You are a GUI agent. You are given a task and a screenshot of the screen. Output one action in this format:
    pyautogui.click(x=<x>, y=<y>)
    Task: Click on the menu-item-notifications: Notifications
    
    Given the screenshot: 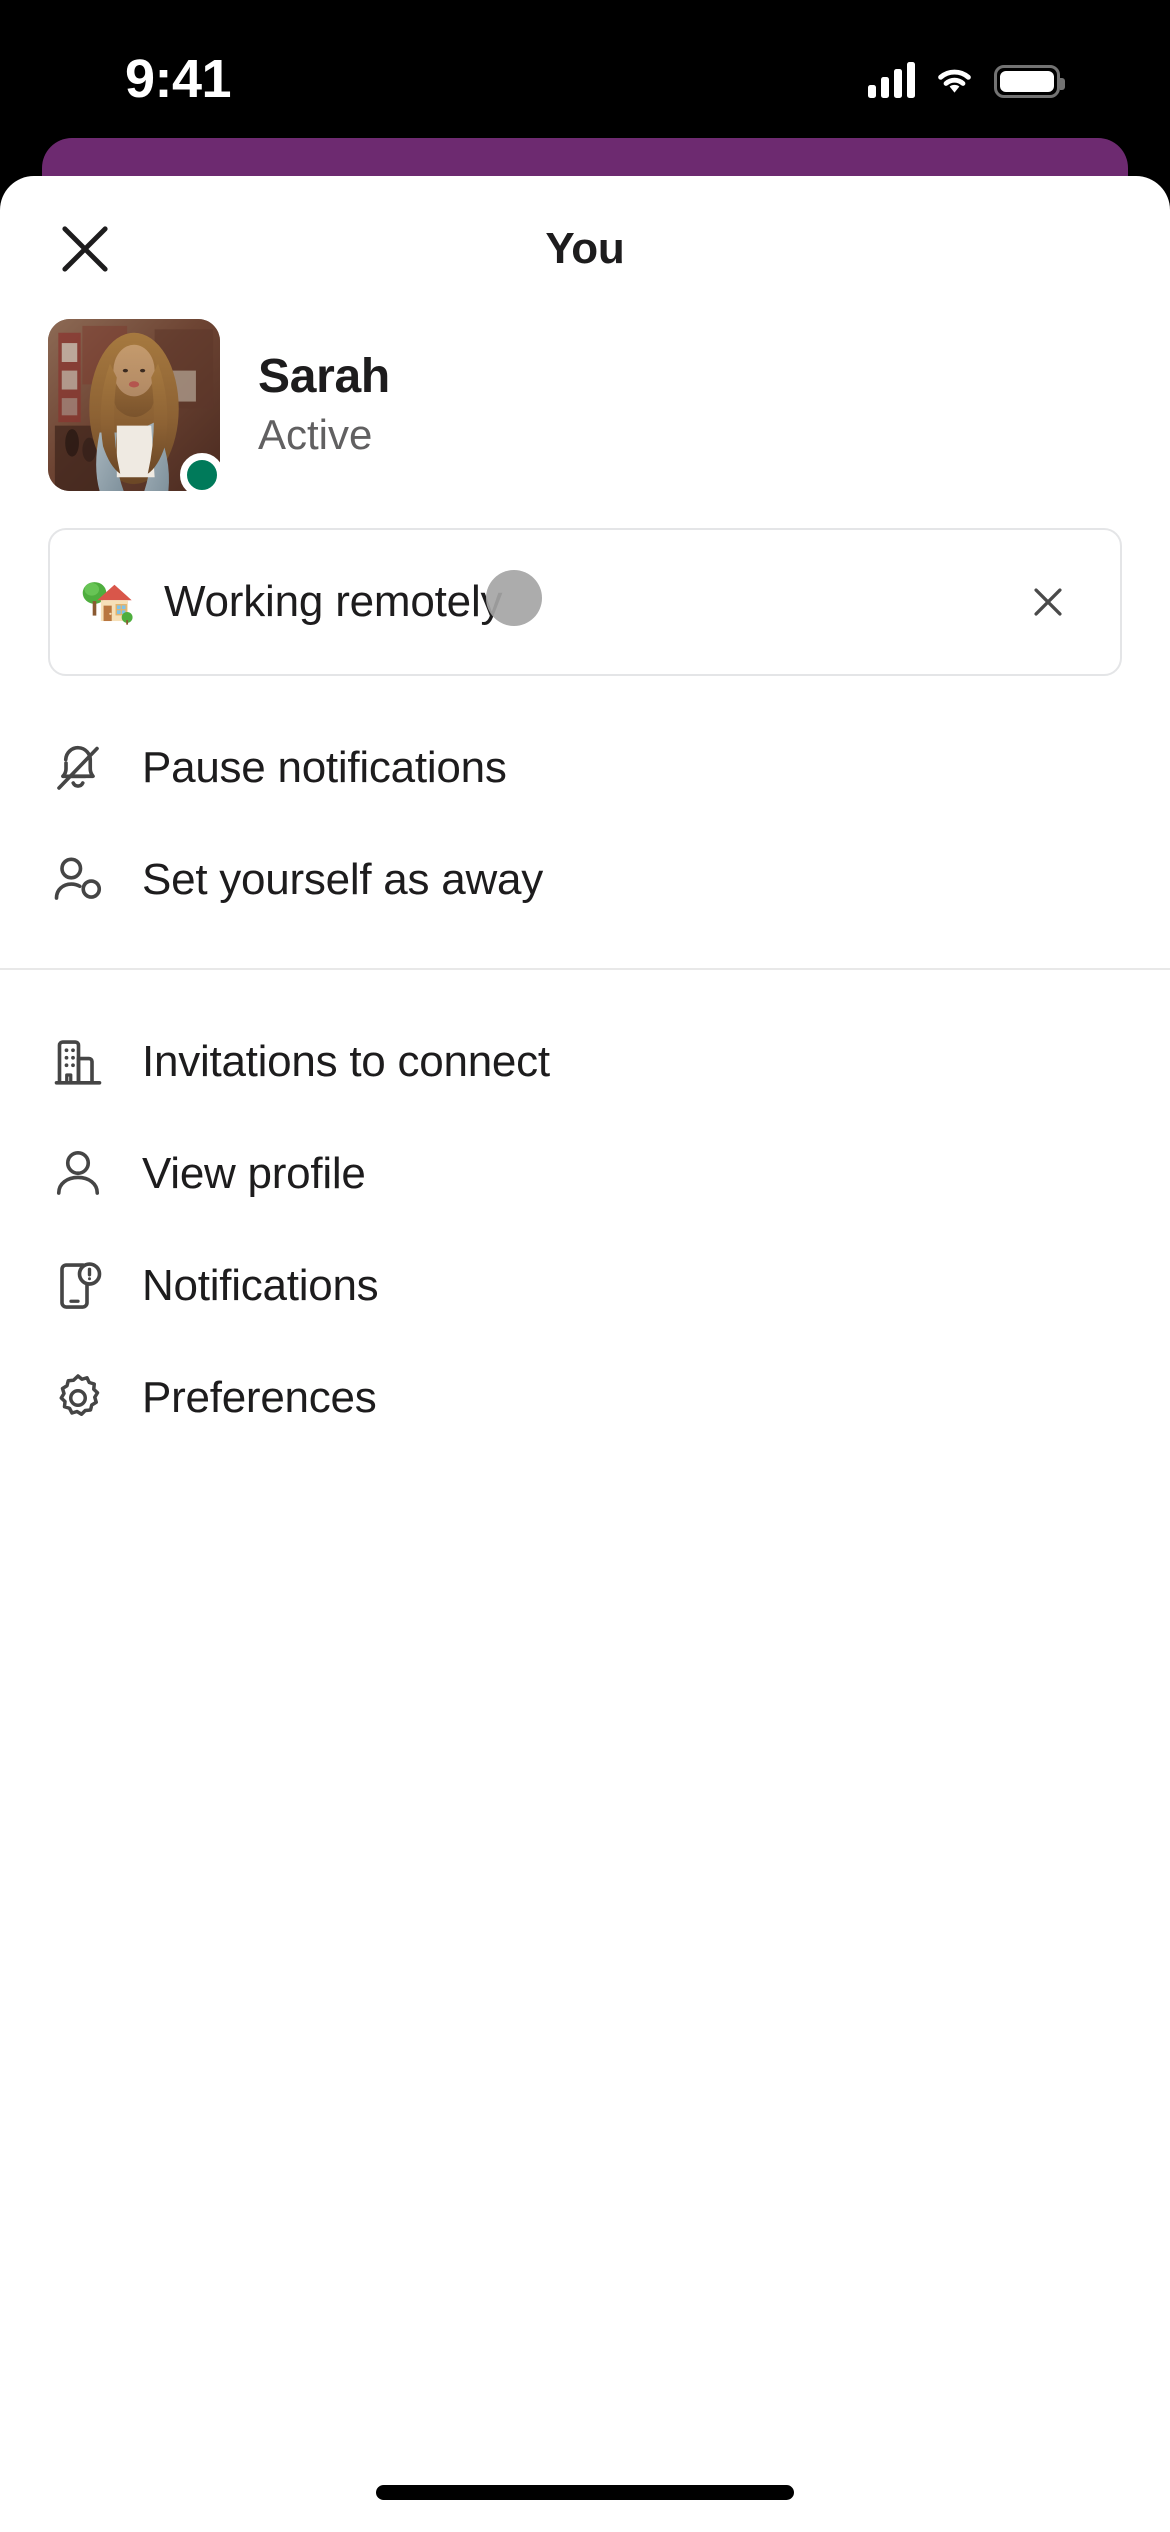 What is the action you would take?
    pyautogui.click(x=585, y=1286)
    